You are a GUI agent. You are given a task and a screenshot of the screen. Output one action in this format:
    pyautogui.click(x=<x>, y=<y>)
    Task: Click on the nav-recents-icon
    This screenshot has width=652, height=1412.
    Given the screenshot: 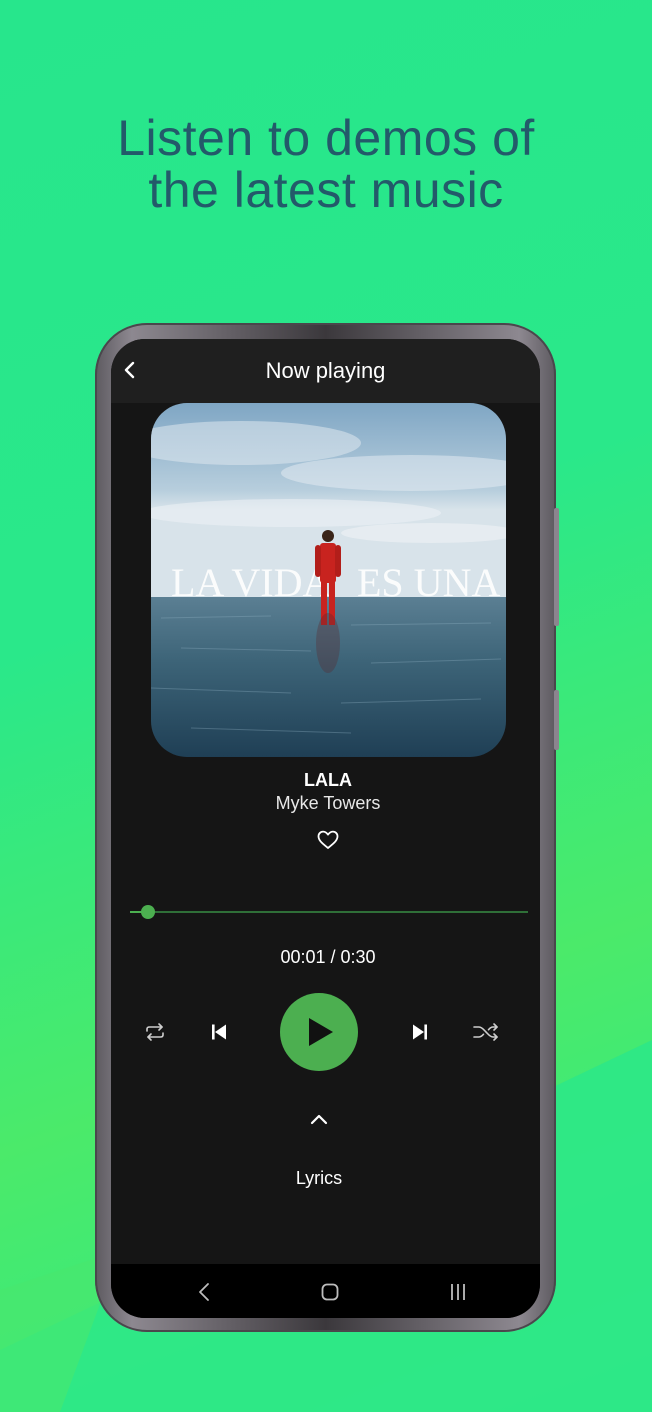 What is the action you would take?
    pyautogui.click(x=458, y=1292)
    